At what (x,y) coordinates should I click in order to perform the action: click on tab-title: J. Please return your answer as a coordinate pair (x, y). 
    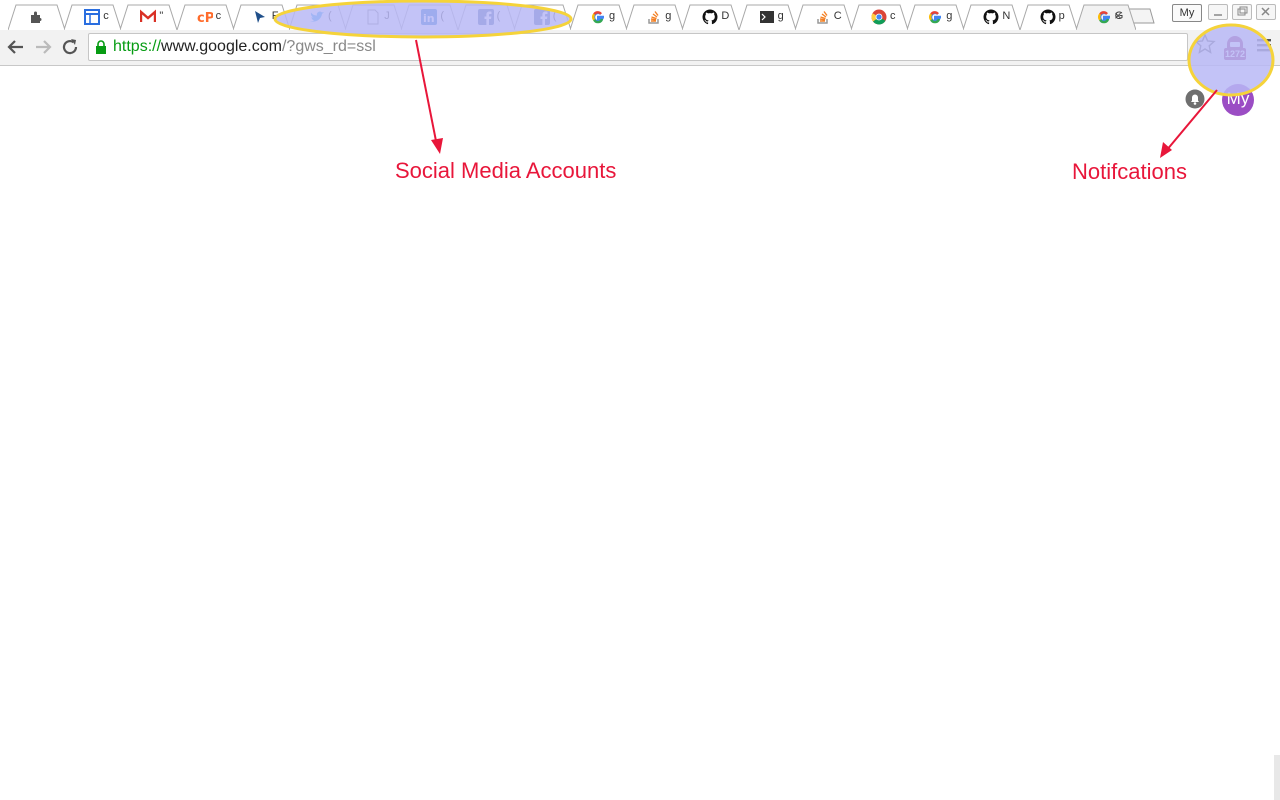
    Looking at the image, I should click on (387, 16).